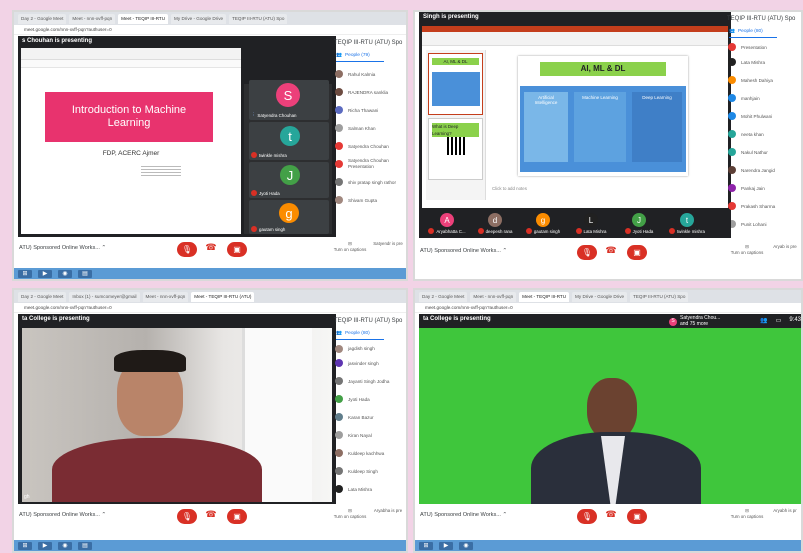 Image resolution: width=803 pixels, height=553 pixels. I want to click on list-item: jagdish singh, so click(369, 348).